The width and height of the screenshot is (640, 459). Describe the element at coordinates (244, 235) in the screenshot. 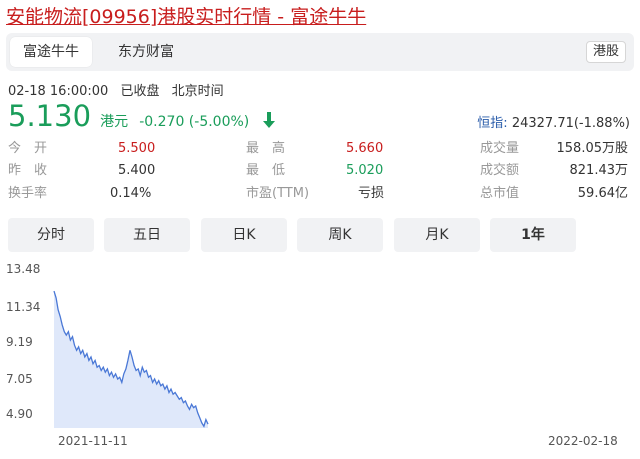

I see `period-tab-daily: 日K` at that location.